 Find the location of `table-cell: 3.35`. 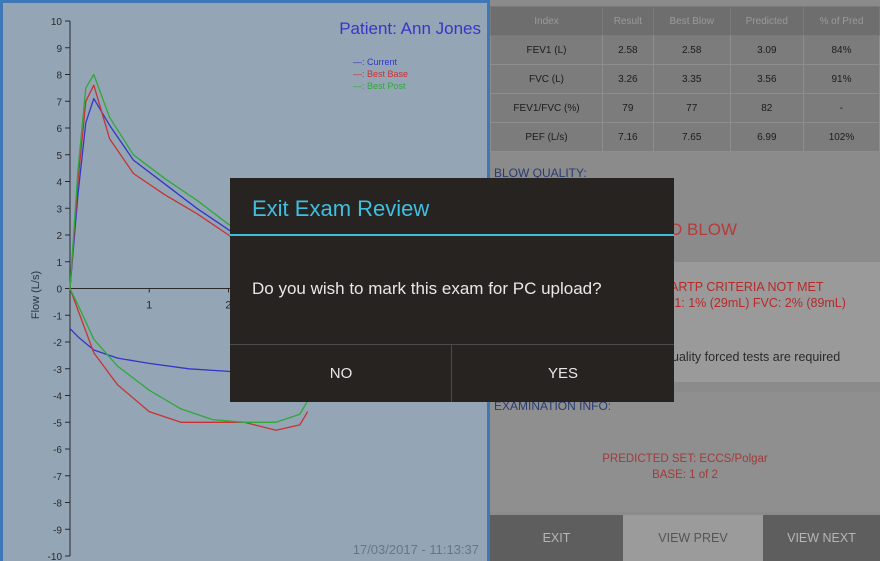

table-cell: 3.35 is located at coordinates (691, 79).